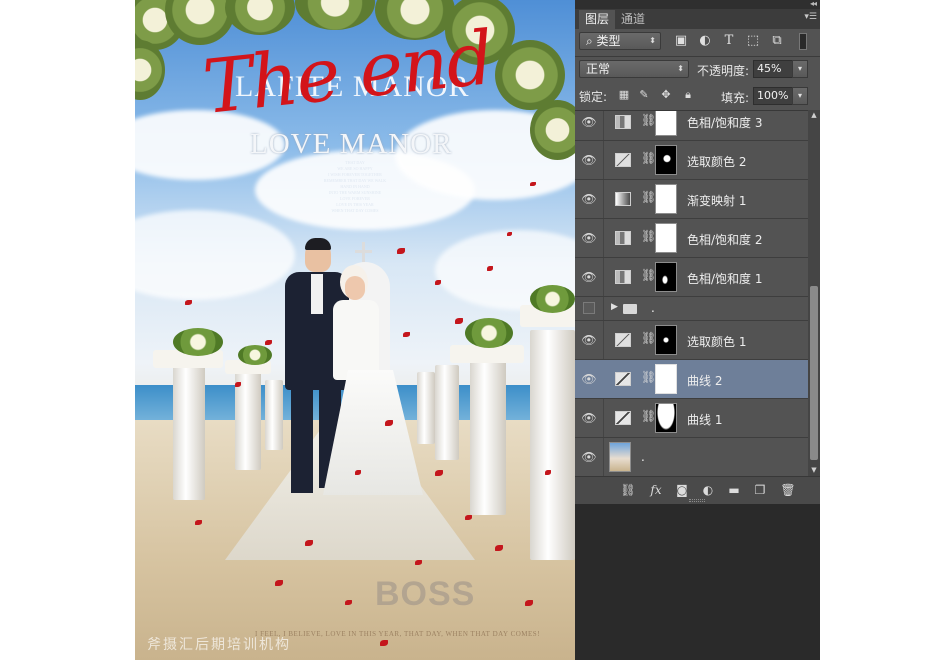 The image size is (937, 660). I want to click on panel-tabs: 图层 通道 ▾☰, so click(697, 19).